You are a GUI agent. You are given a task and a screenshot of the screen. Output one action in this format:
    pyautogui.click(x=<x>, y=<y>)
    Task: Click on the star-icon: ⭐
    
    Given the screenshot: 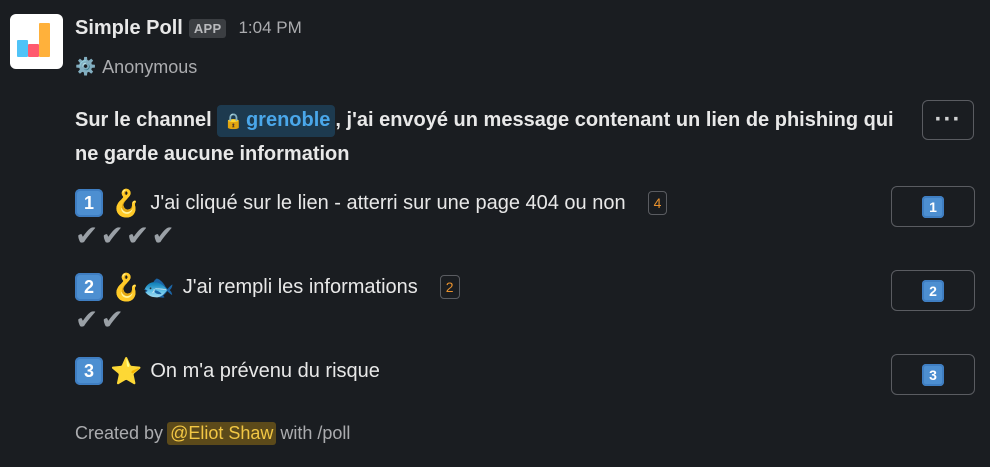 What is the action you would take?
    pyautogui.click(x=126, y=371)
    